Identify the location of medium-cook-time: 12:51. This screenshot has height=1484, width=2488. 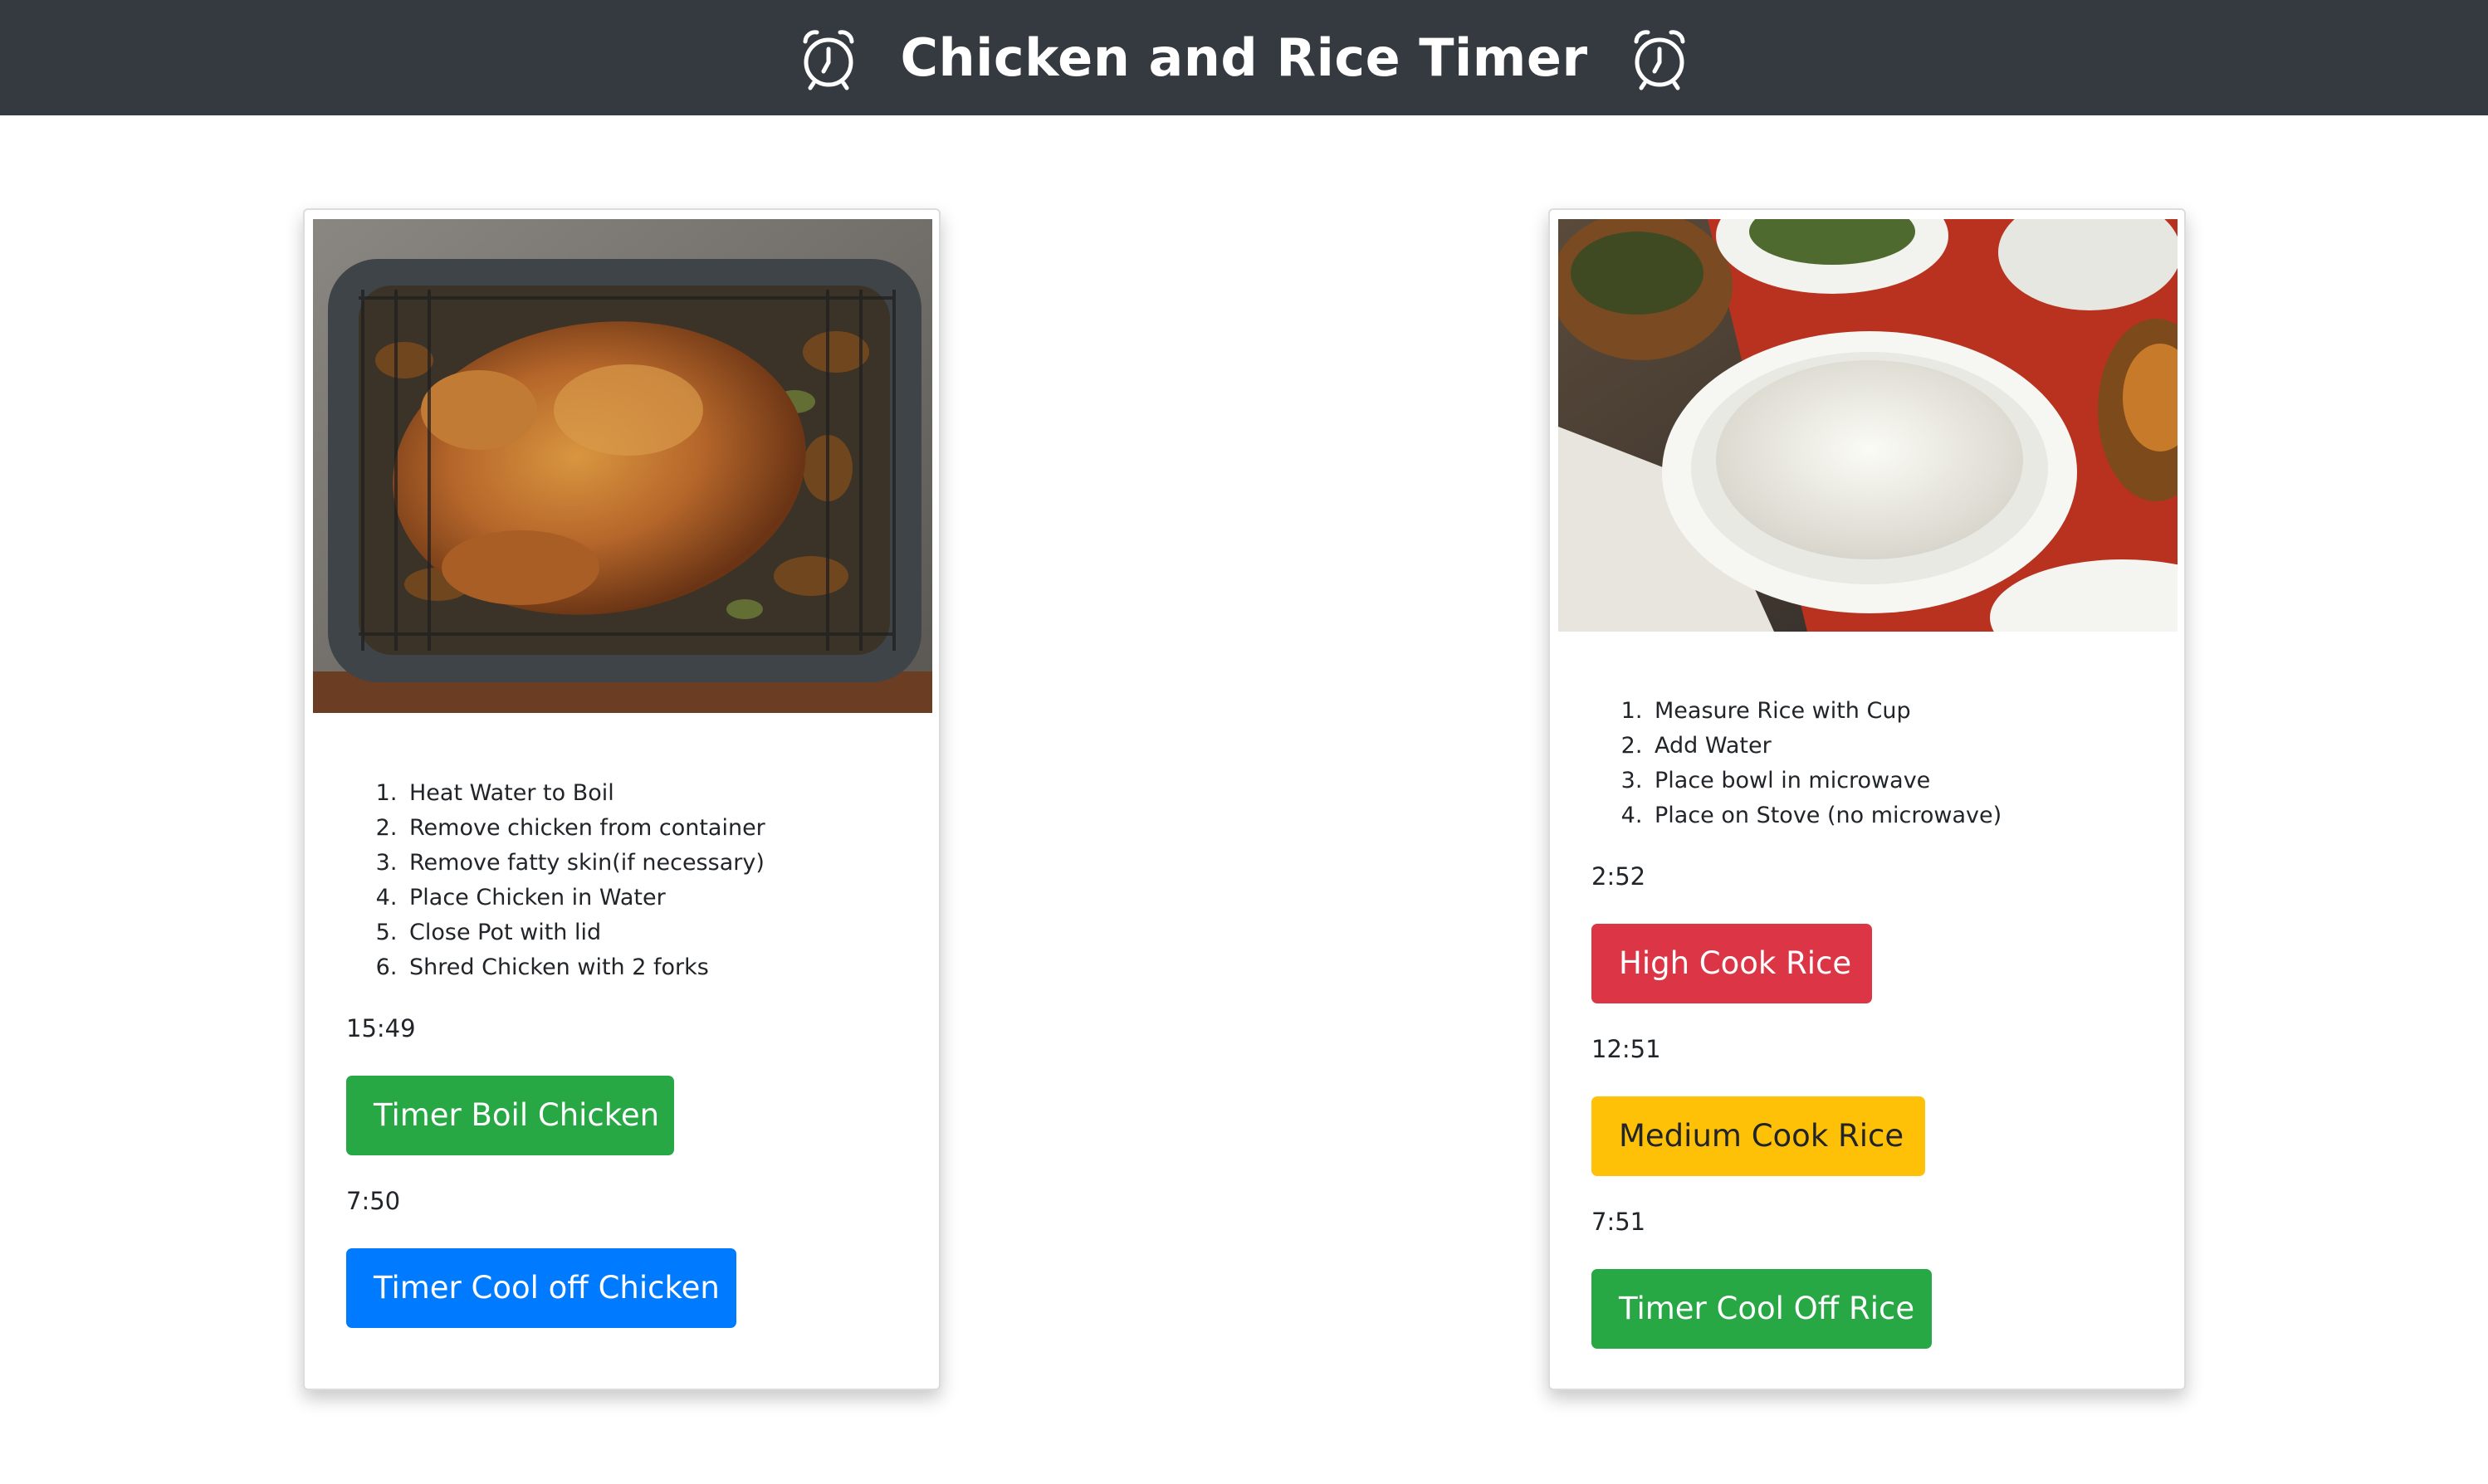
(1626, 1049).